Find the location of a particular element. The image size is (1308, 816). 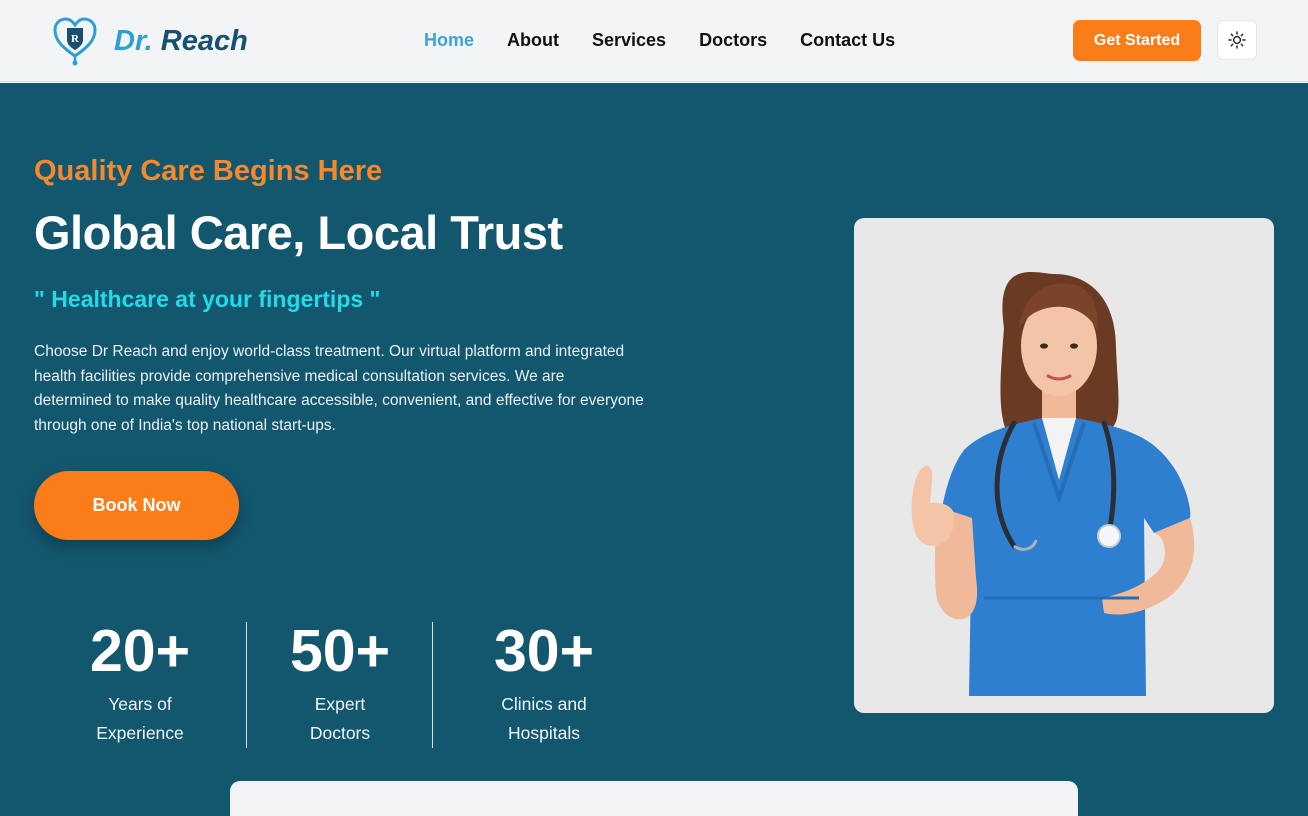

brand-name-suffix: Reach is located at coordinates (204, 40).